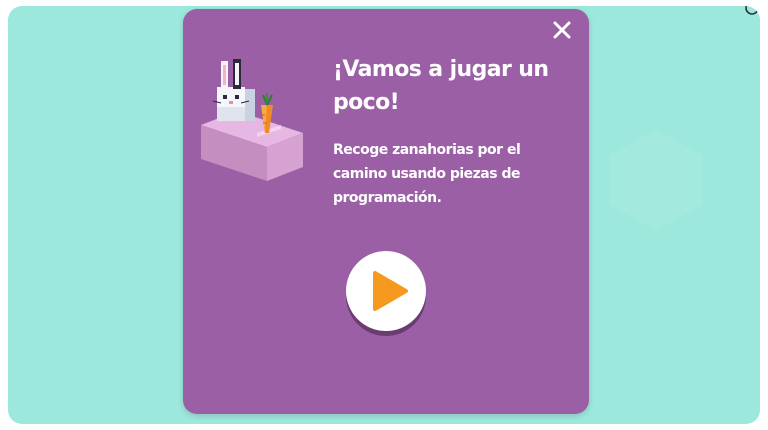  Describe the element at coordinates (252, 120) in the screenshot. I see `bunny-carrot-illustration` at that location.